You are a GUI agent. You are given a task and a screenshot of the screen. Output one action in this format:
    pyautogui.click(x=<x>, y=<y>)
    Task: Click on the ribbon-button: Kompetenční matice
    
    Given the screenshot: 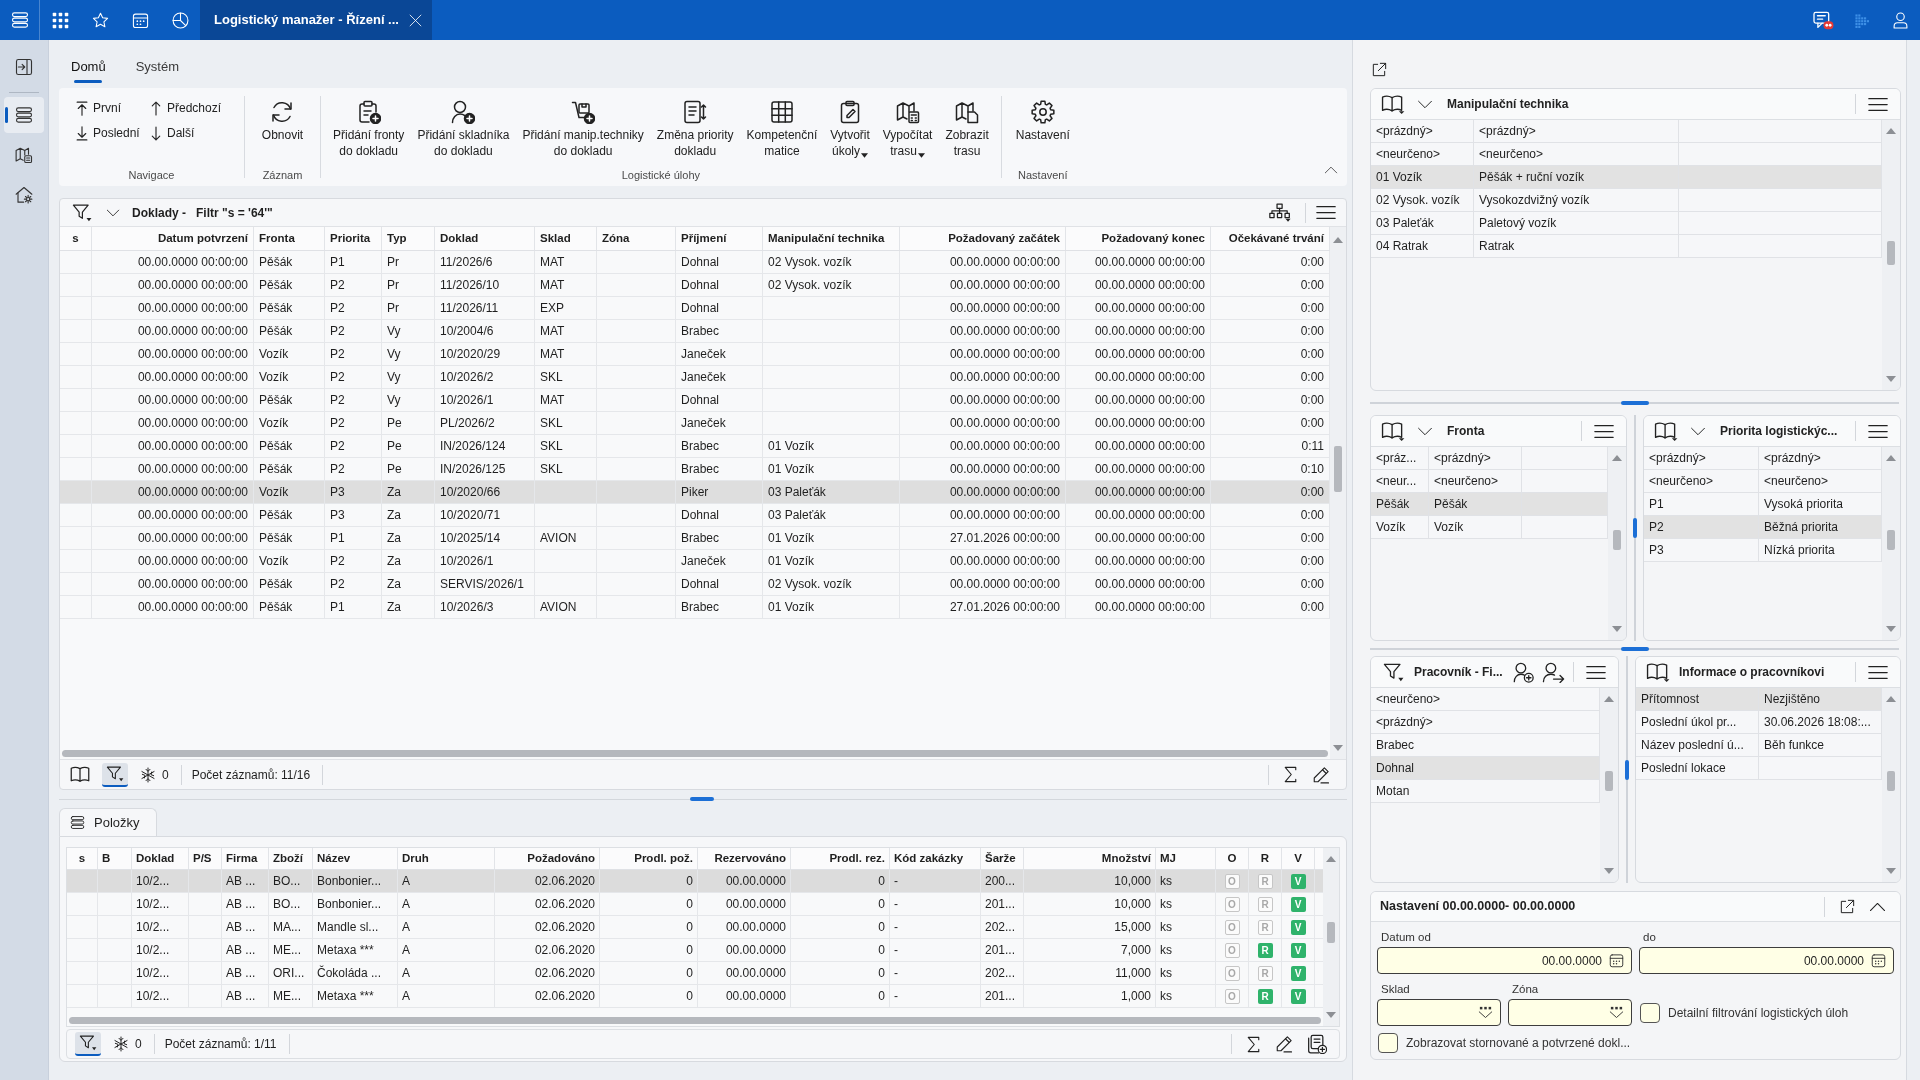 What is the action you would take?
    pyautogui.click(x=782, y=126)
    